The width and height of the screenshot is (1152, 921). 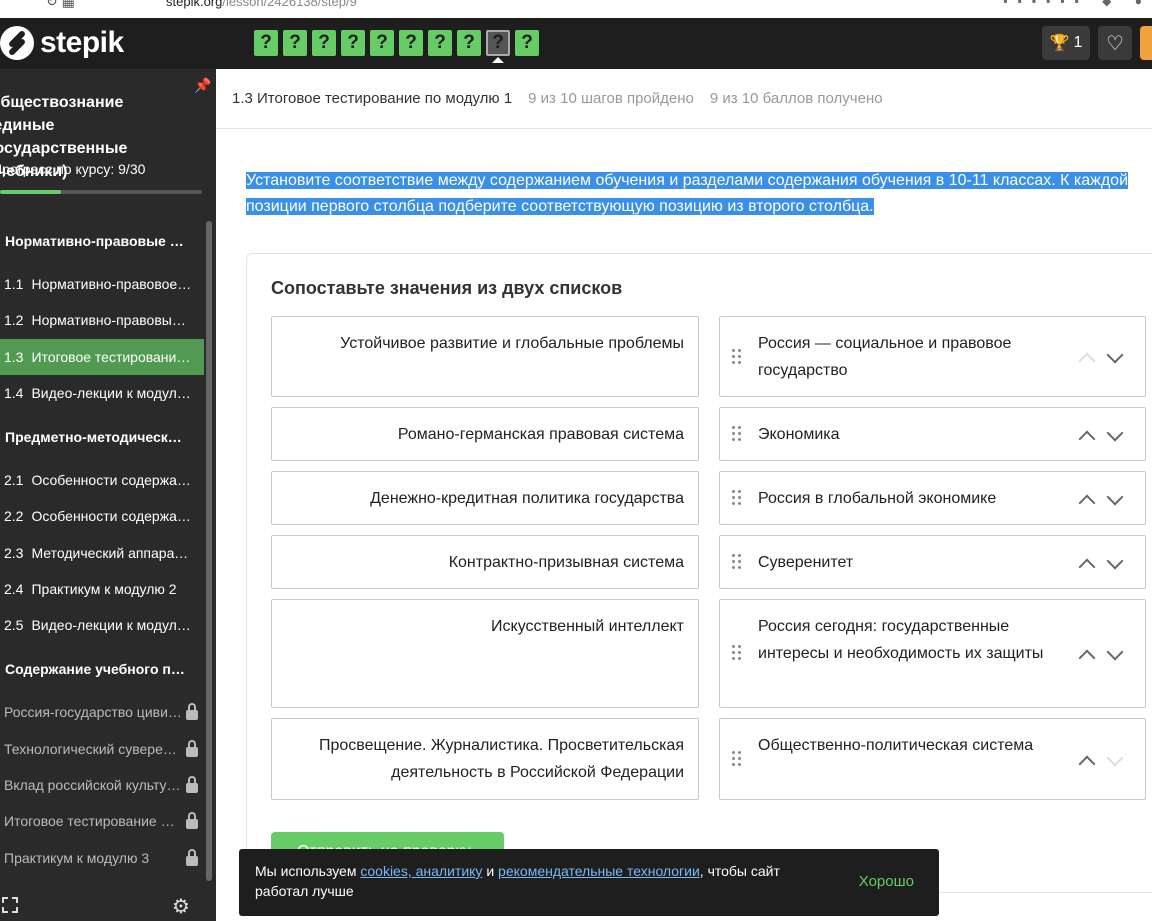 What do you see at coordinates (796, 98) in the screenshot?
I see `lesson-score: 9 из 10 баллов получено` at bounding box center [796, 98].